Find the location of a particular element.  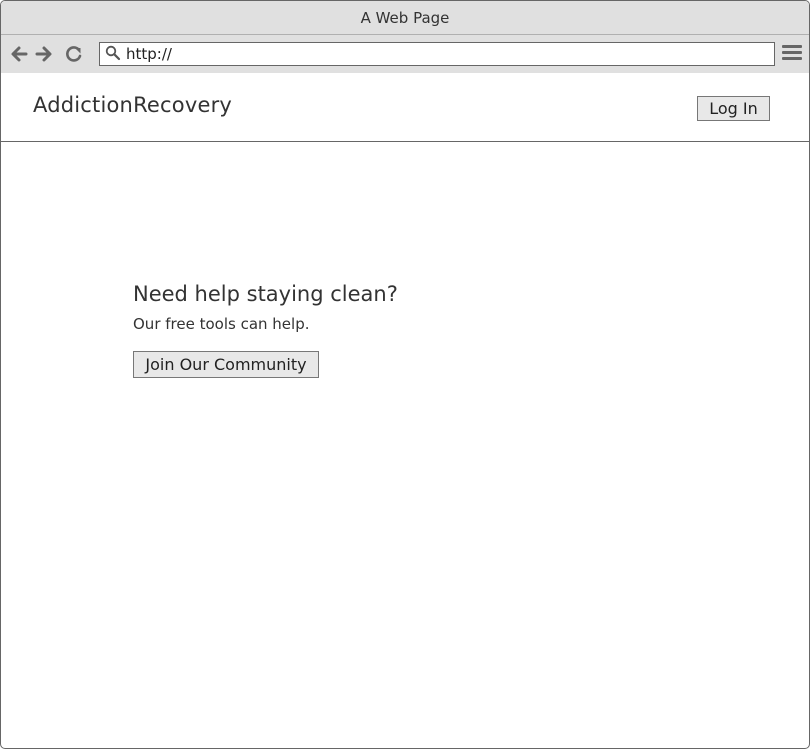

hamburger-menu-icon is located at coordinates (792, 54).